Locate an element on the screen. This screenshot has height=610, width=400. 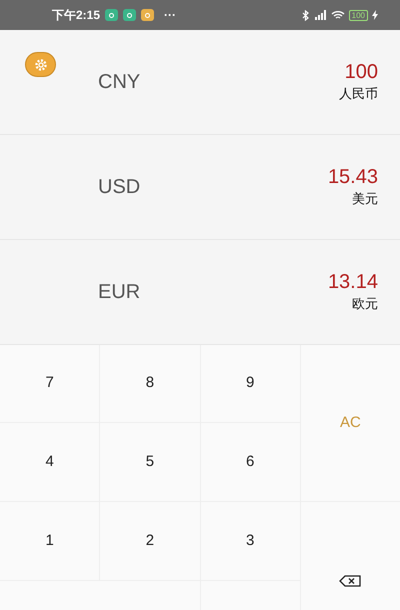
bluetooth-icon is located at coordinates (305, 15).